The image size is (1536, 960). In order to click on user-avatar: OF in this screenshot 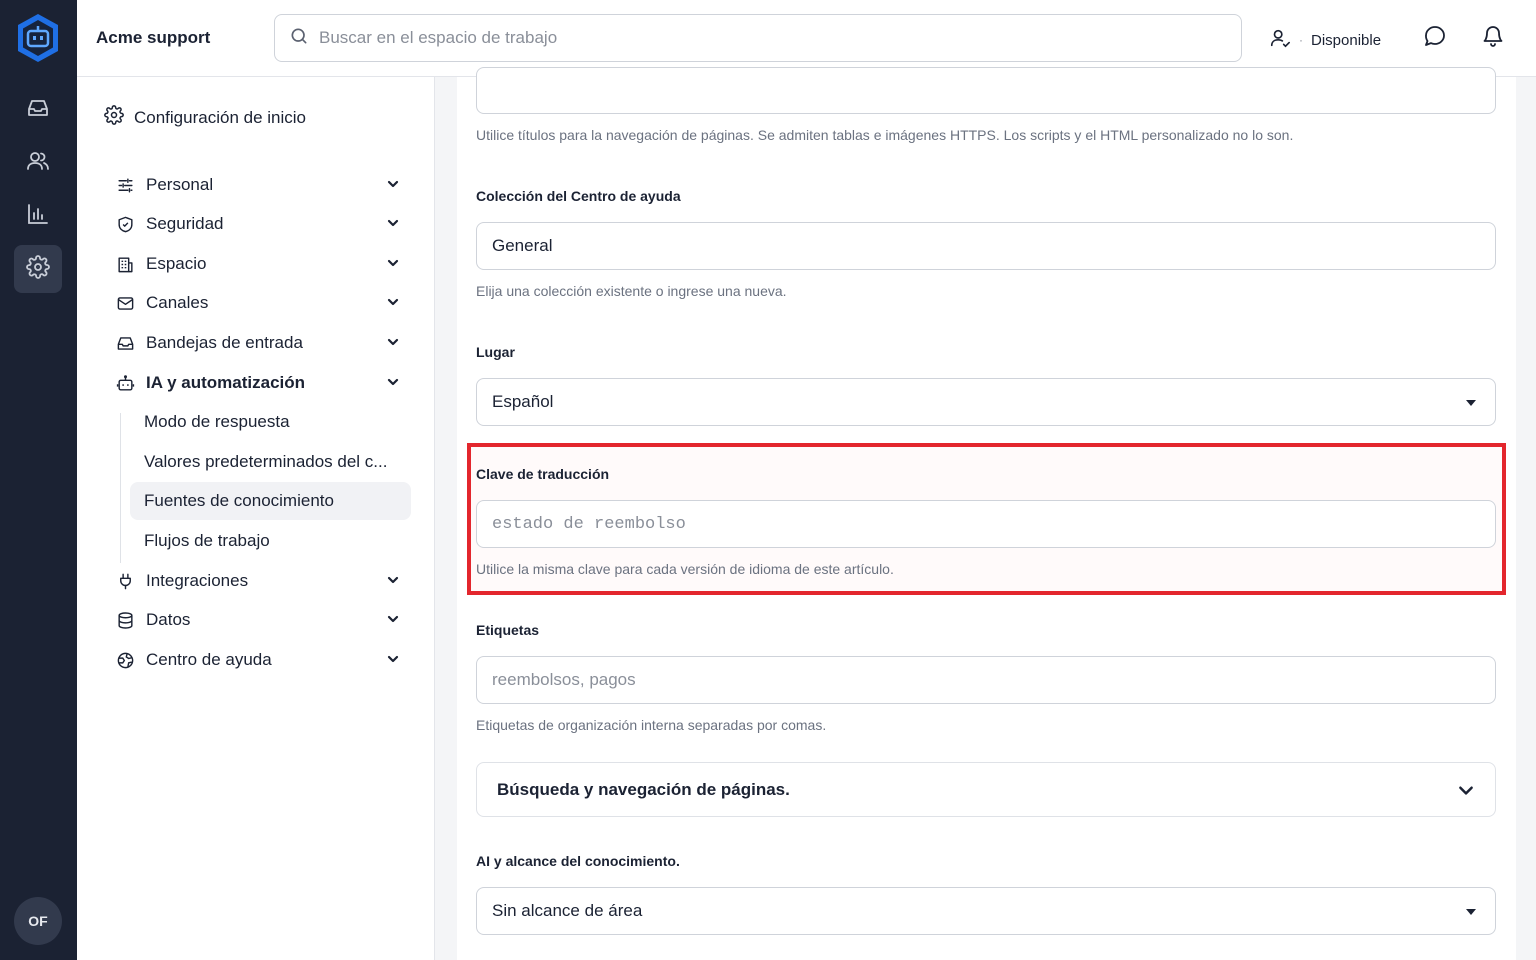, I will do `click(38, 921)`.